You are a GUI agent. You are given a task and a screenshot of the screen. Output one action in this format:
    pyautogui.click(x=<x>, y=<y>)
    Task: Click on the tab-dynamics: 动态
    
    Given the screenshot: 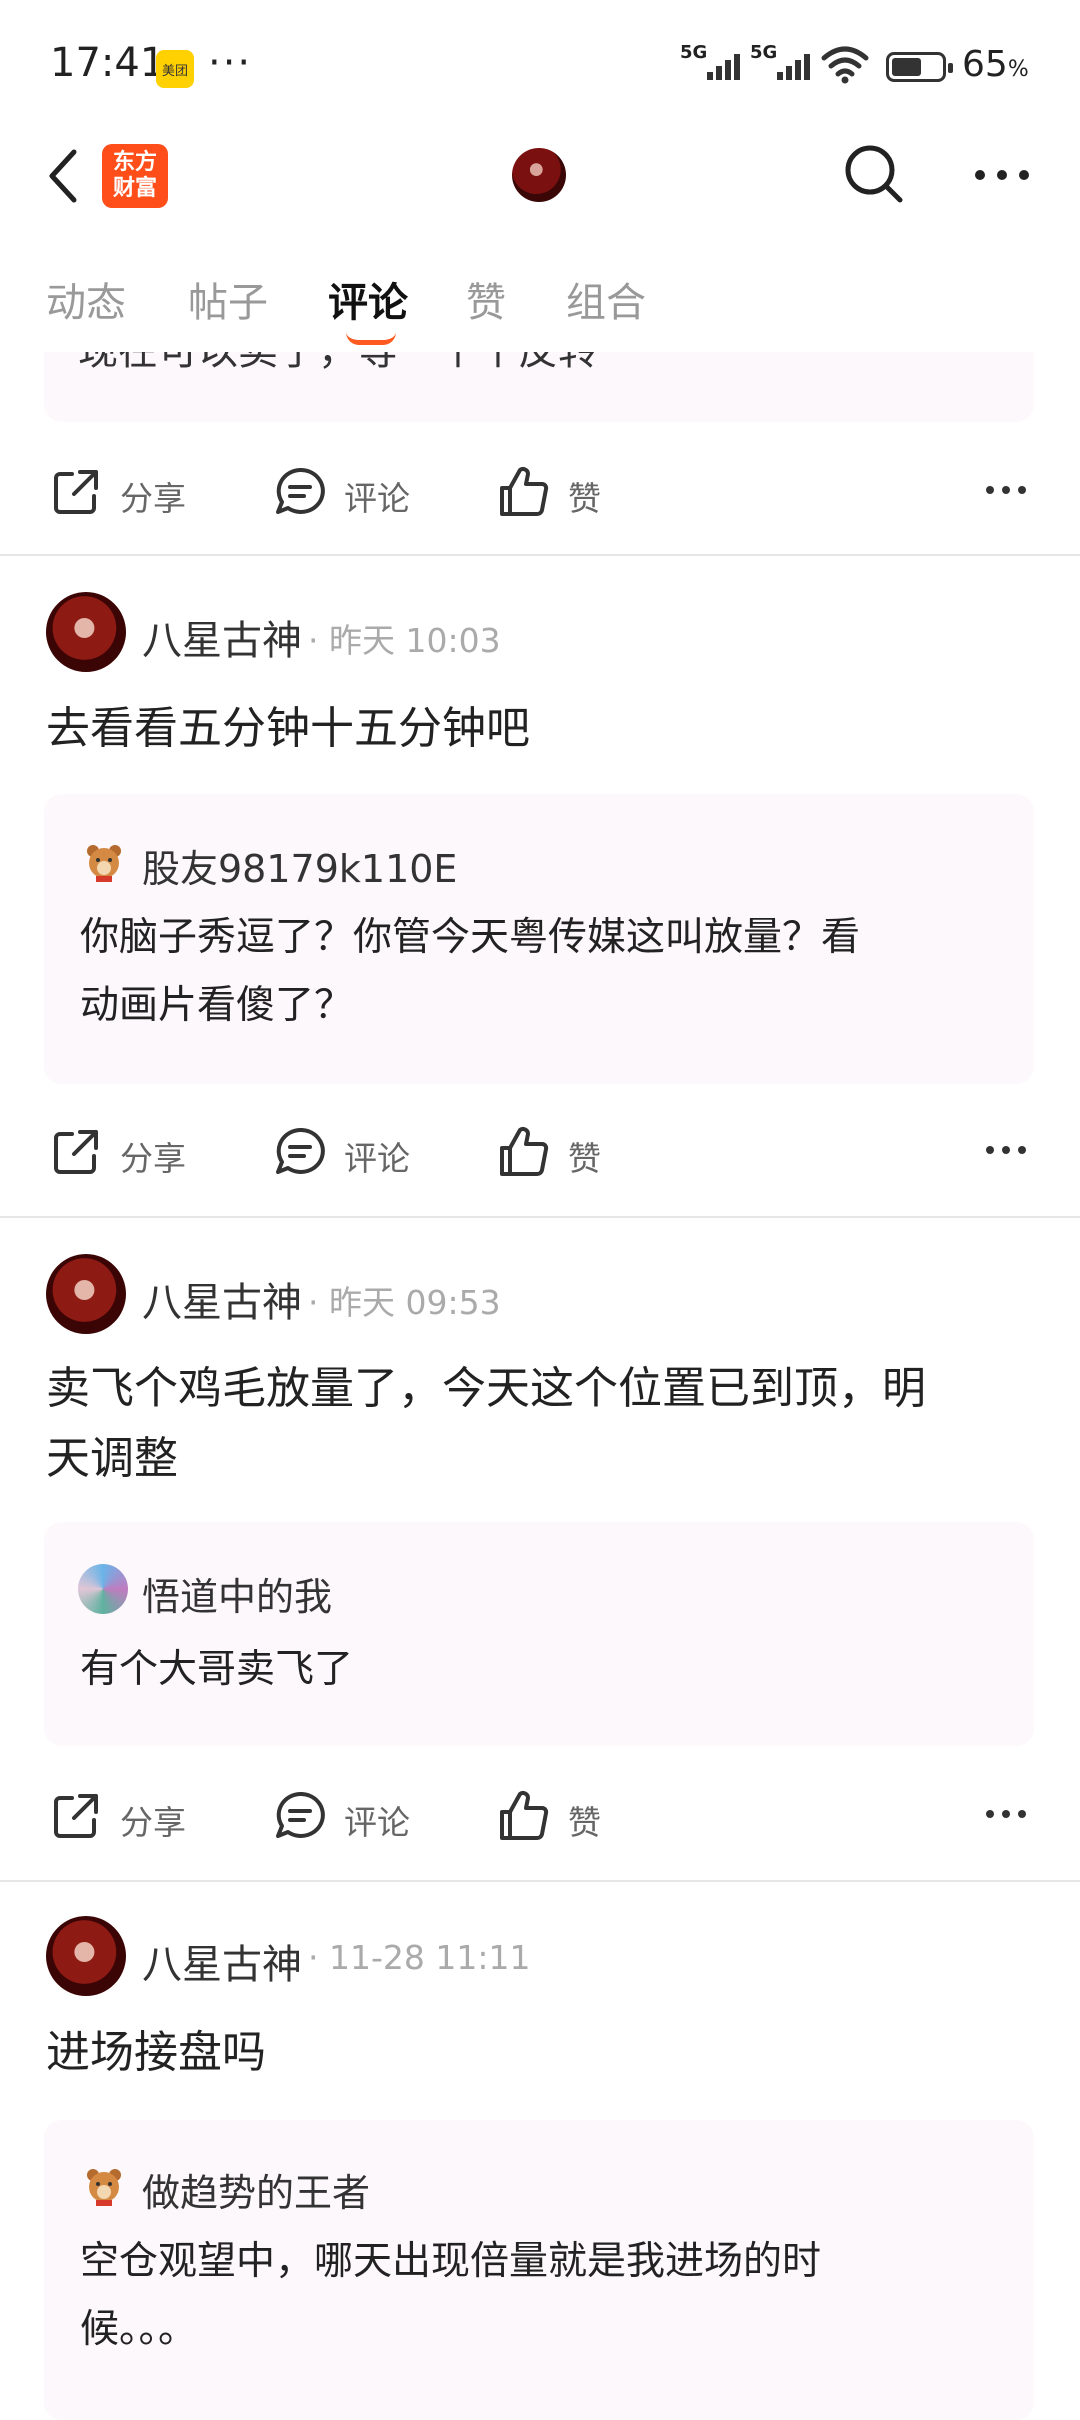 What is the action you would take?
    pyautogui.click(x=86, y=299)
    